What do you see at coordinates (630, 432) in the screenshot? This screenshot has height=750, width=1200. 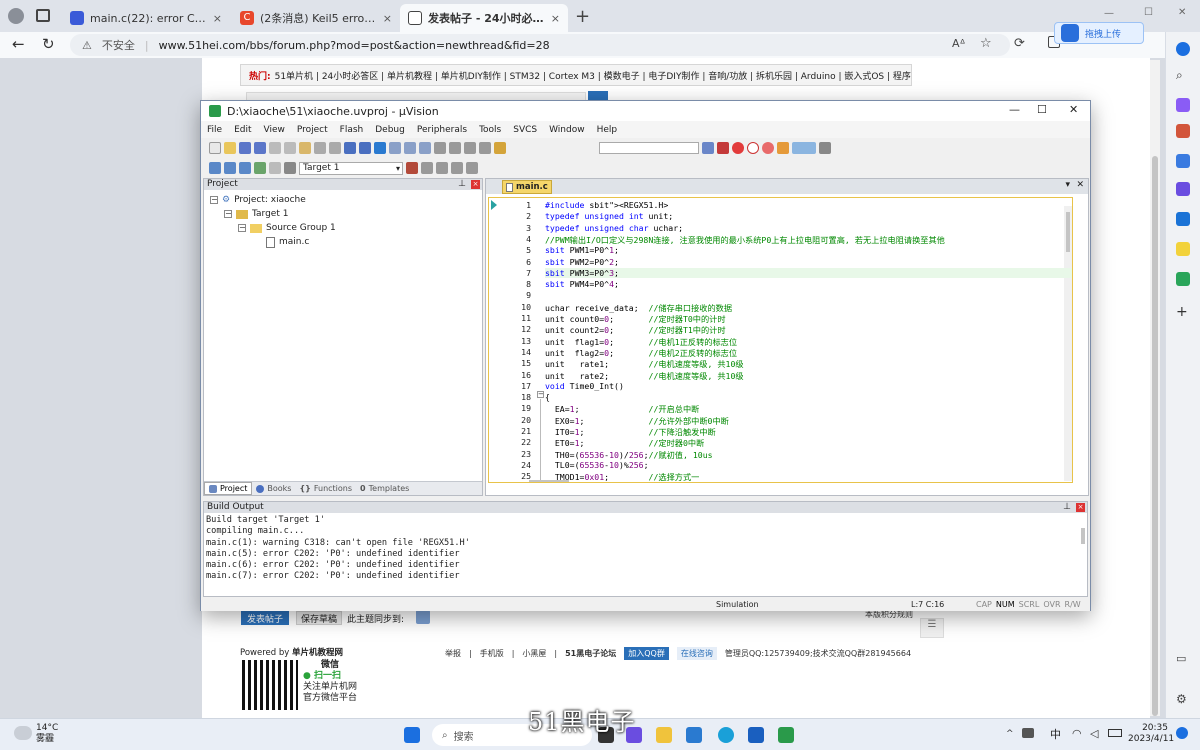 I see `code-line: IT0=1; //下降沿触发中断` at bounding box center [630, 432].